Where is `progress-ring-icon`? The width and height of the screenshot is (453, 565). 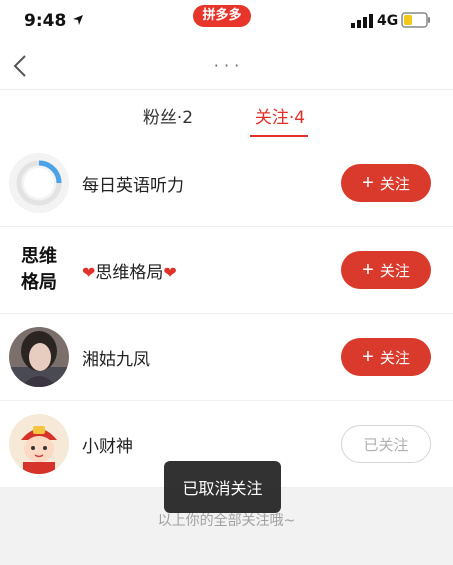
progress-ring-icon is located at coordinates (39, 183).